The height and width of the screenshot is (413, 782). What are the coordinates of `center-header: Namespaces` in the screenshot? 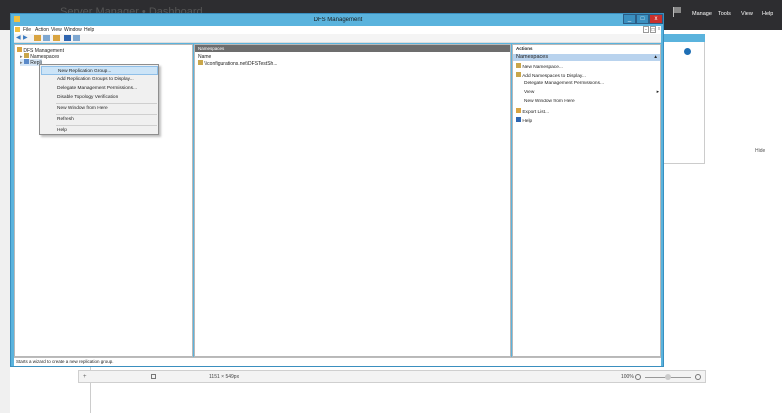 It's located at (352, 48).